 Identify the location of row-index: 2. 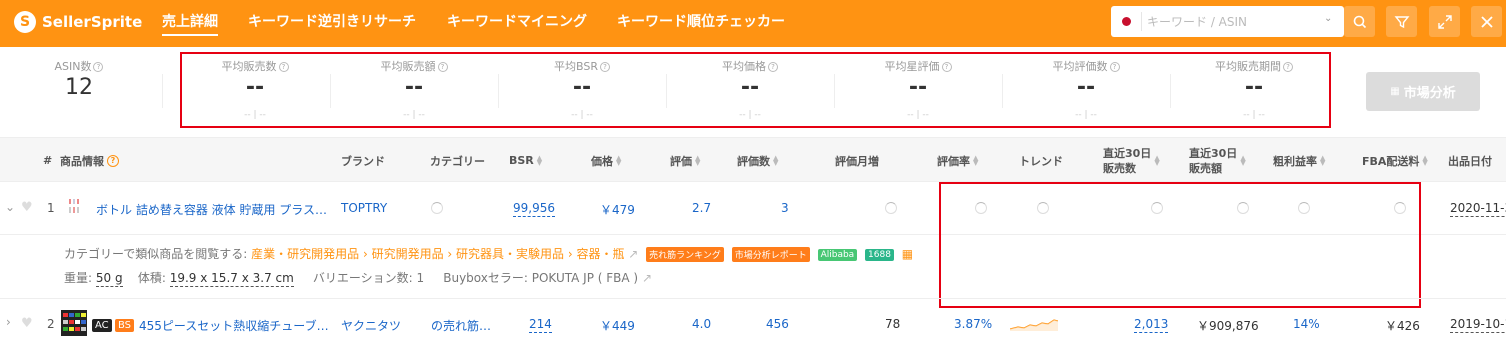
(51, 324).